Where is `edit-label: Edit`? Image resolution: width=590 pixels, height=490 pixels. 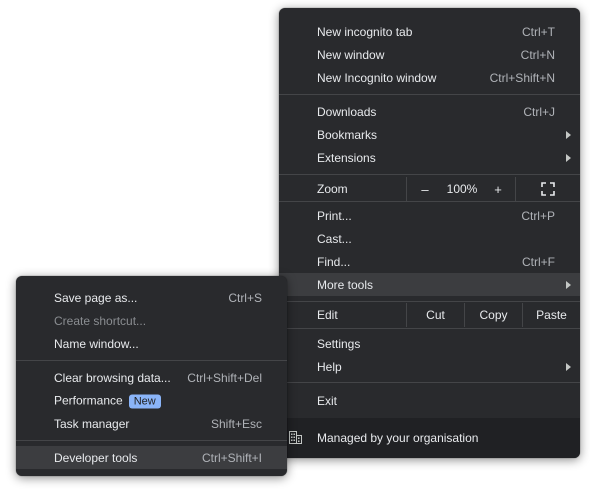
edit-label: Edit is located at coordinates (327, 315).